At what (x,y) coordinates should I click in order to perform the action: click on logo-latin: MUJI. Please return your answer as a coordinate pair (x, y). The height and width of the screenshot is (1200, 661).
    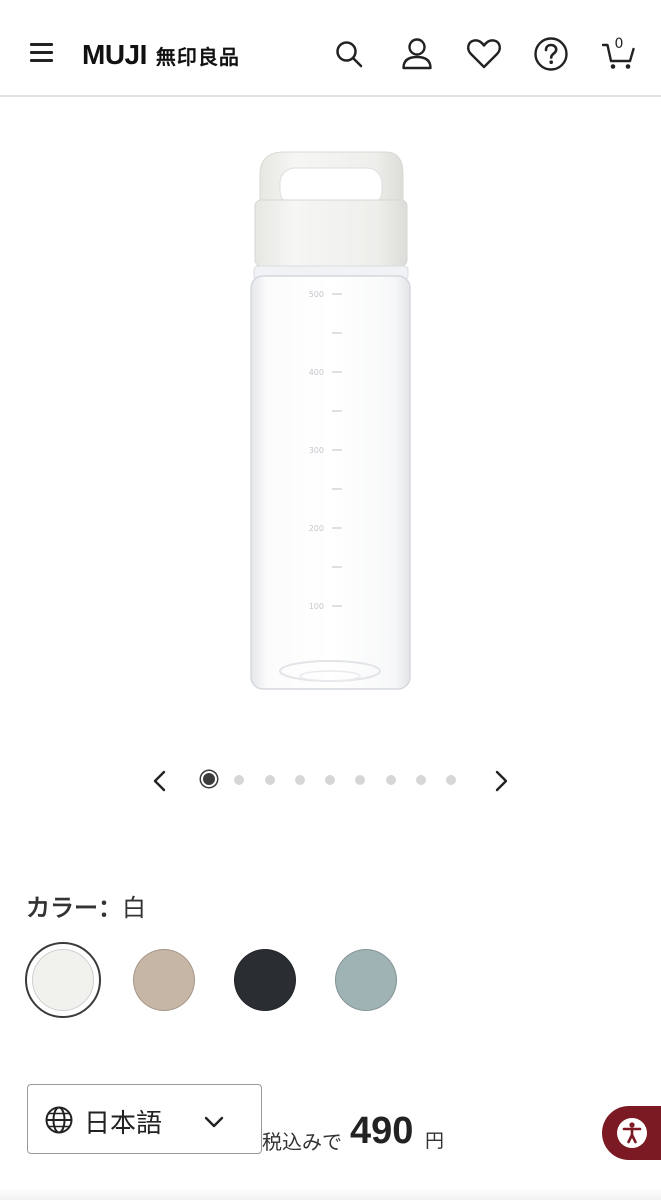
    Looking at the image, I should click on (114, 54).